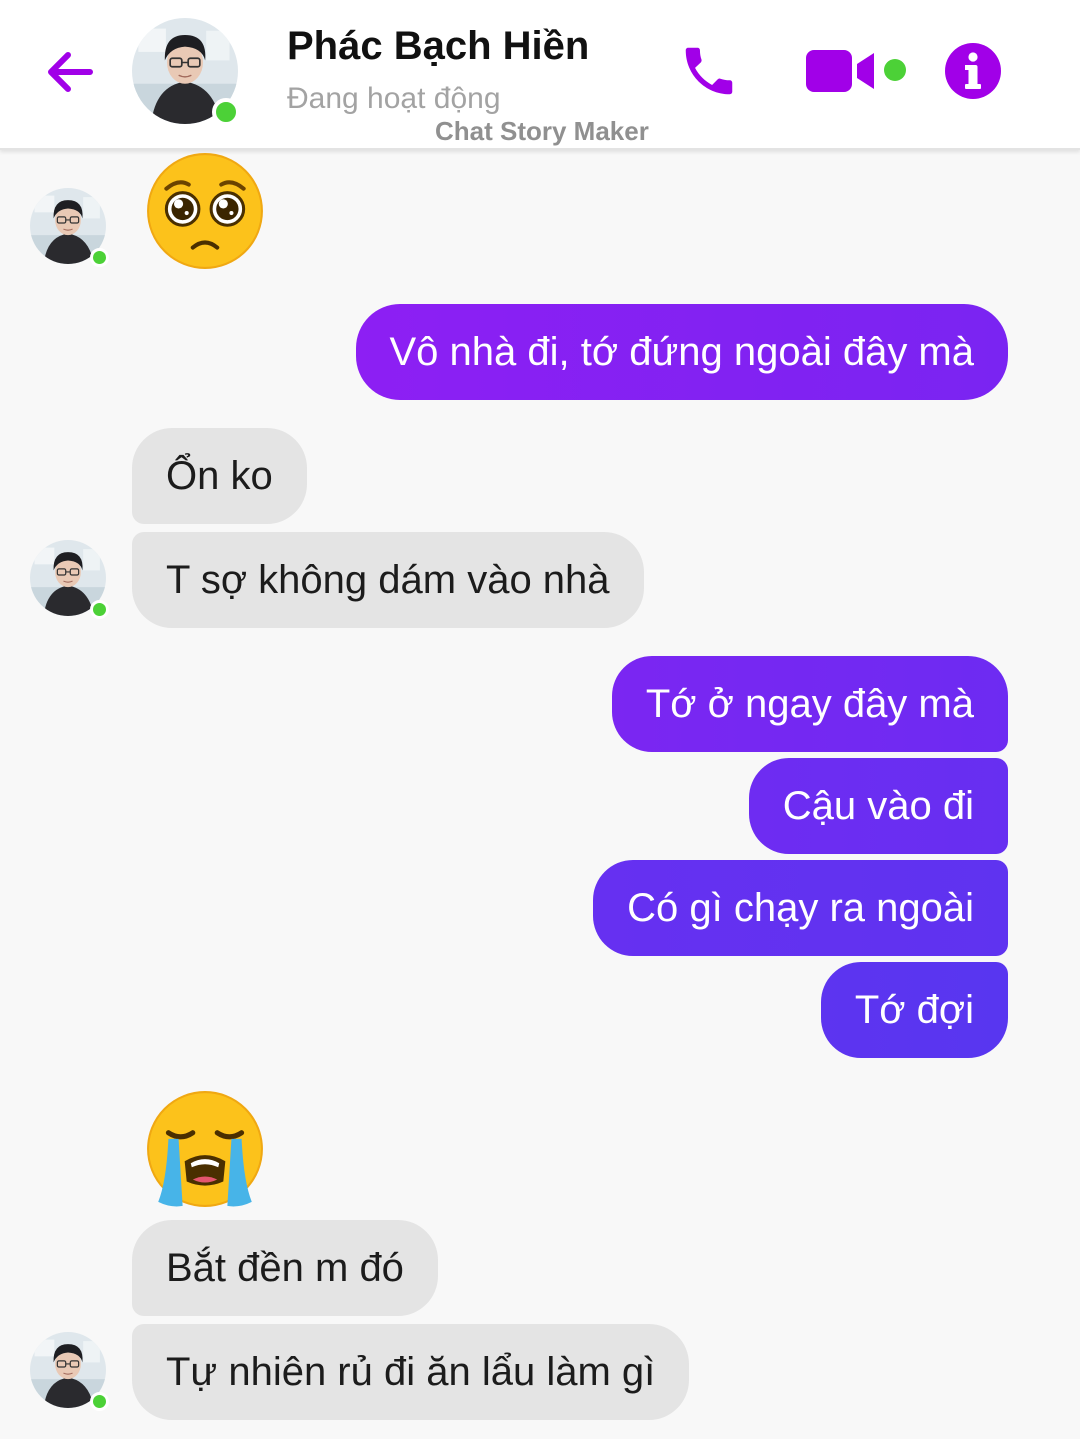 Image resolution: width=1080 pixels, height=1439 pixels. I want to click on active-status: Đang hoạt động, so click(394, 98).